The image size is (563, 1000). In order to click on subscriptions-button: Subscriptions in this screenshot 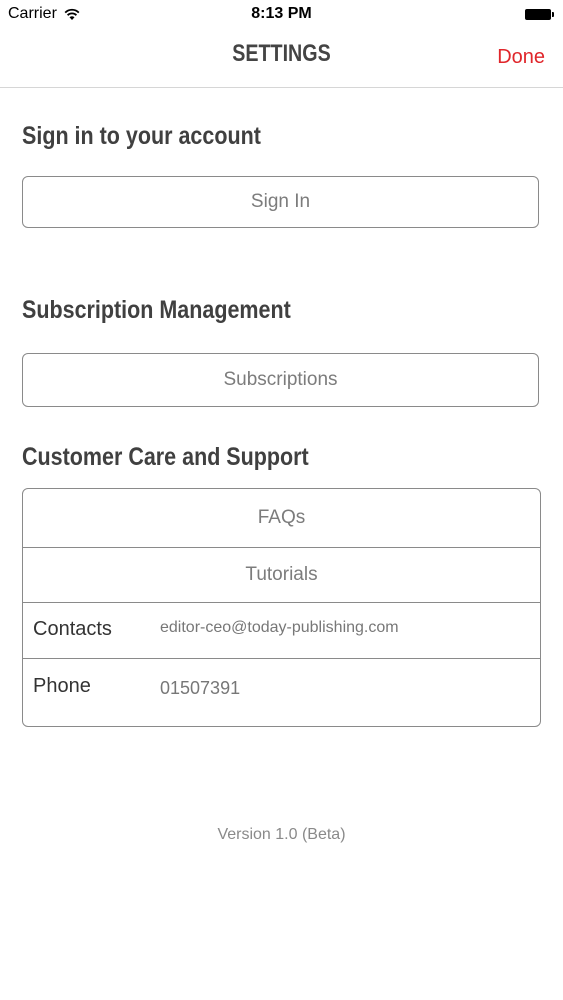, I will do `click(280, 380)`.